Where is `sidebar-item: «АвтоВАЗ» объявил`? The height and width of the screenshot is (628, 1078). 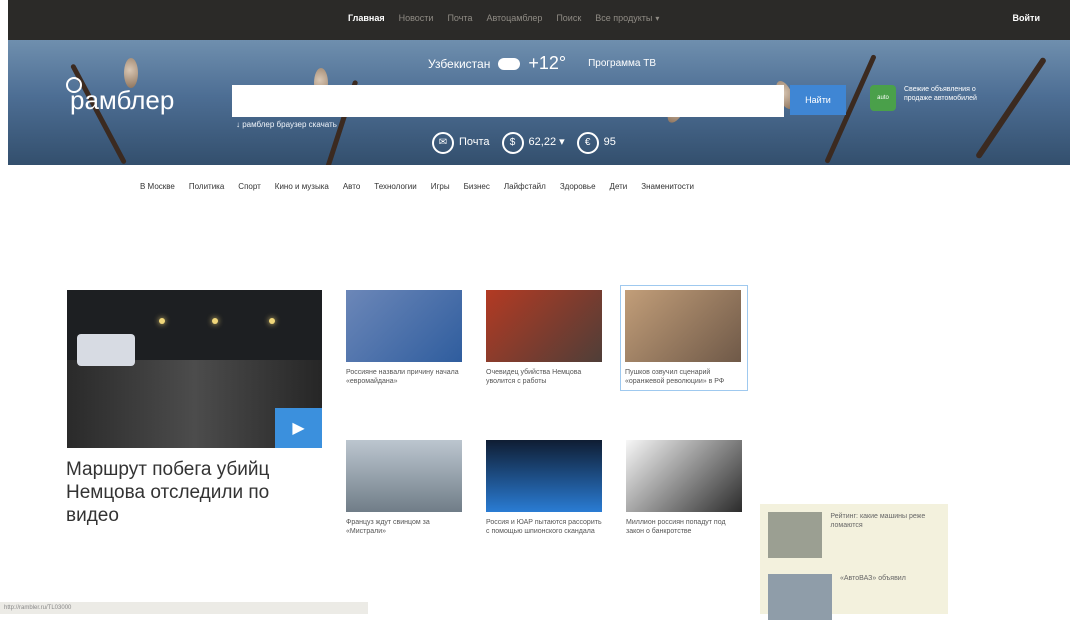 sidebar-item: «АвтоВАЗ» объявил is located at coordinates (854, 597).